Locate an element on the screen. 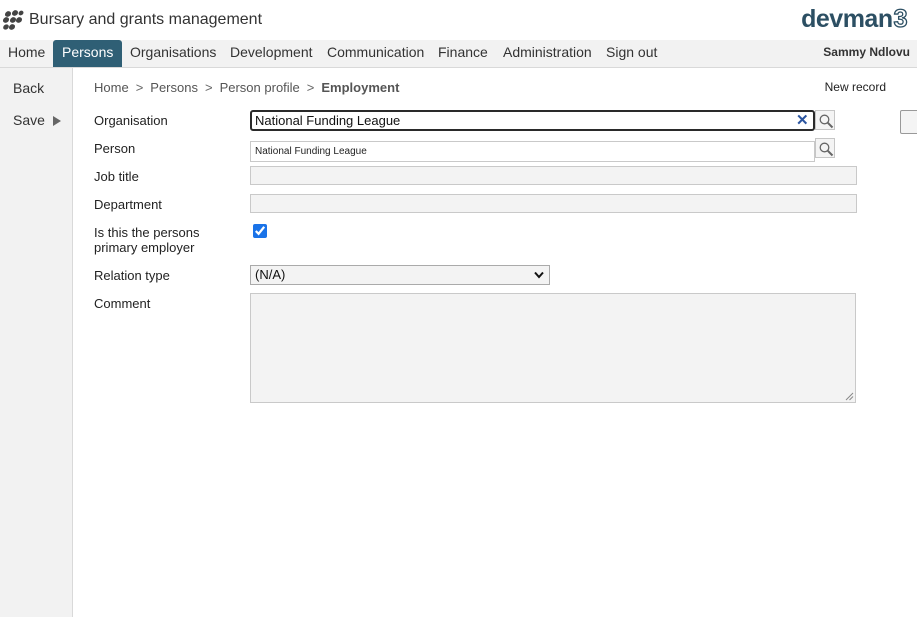  brand-text: devman is located at coordinates (847, 19).